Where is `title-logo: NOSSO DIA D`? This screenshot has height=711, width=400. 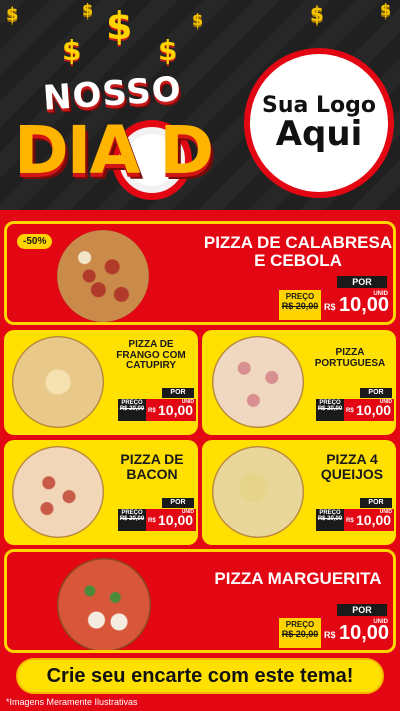
title-logo: NOSSO DIA D is located at coordinates (120, 134).